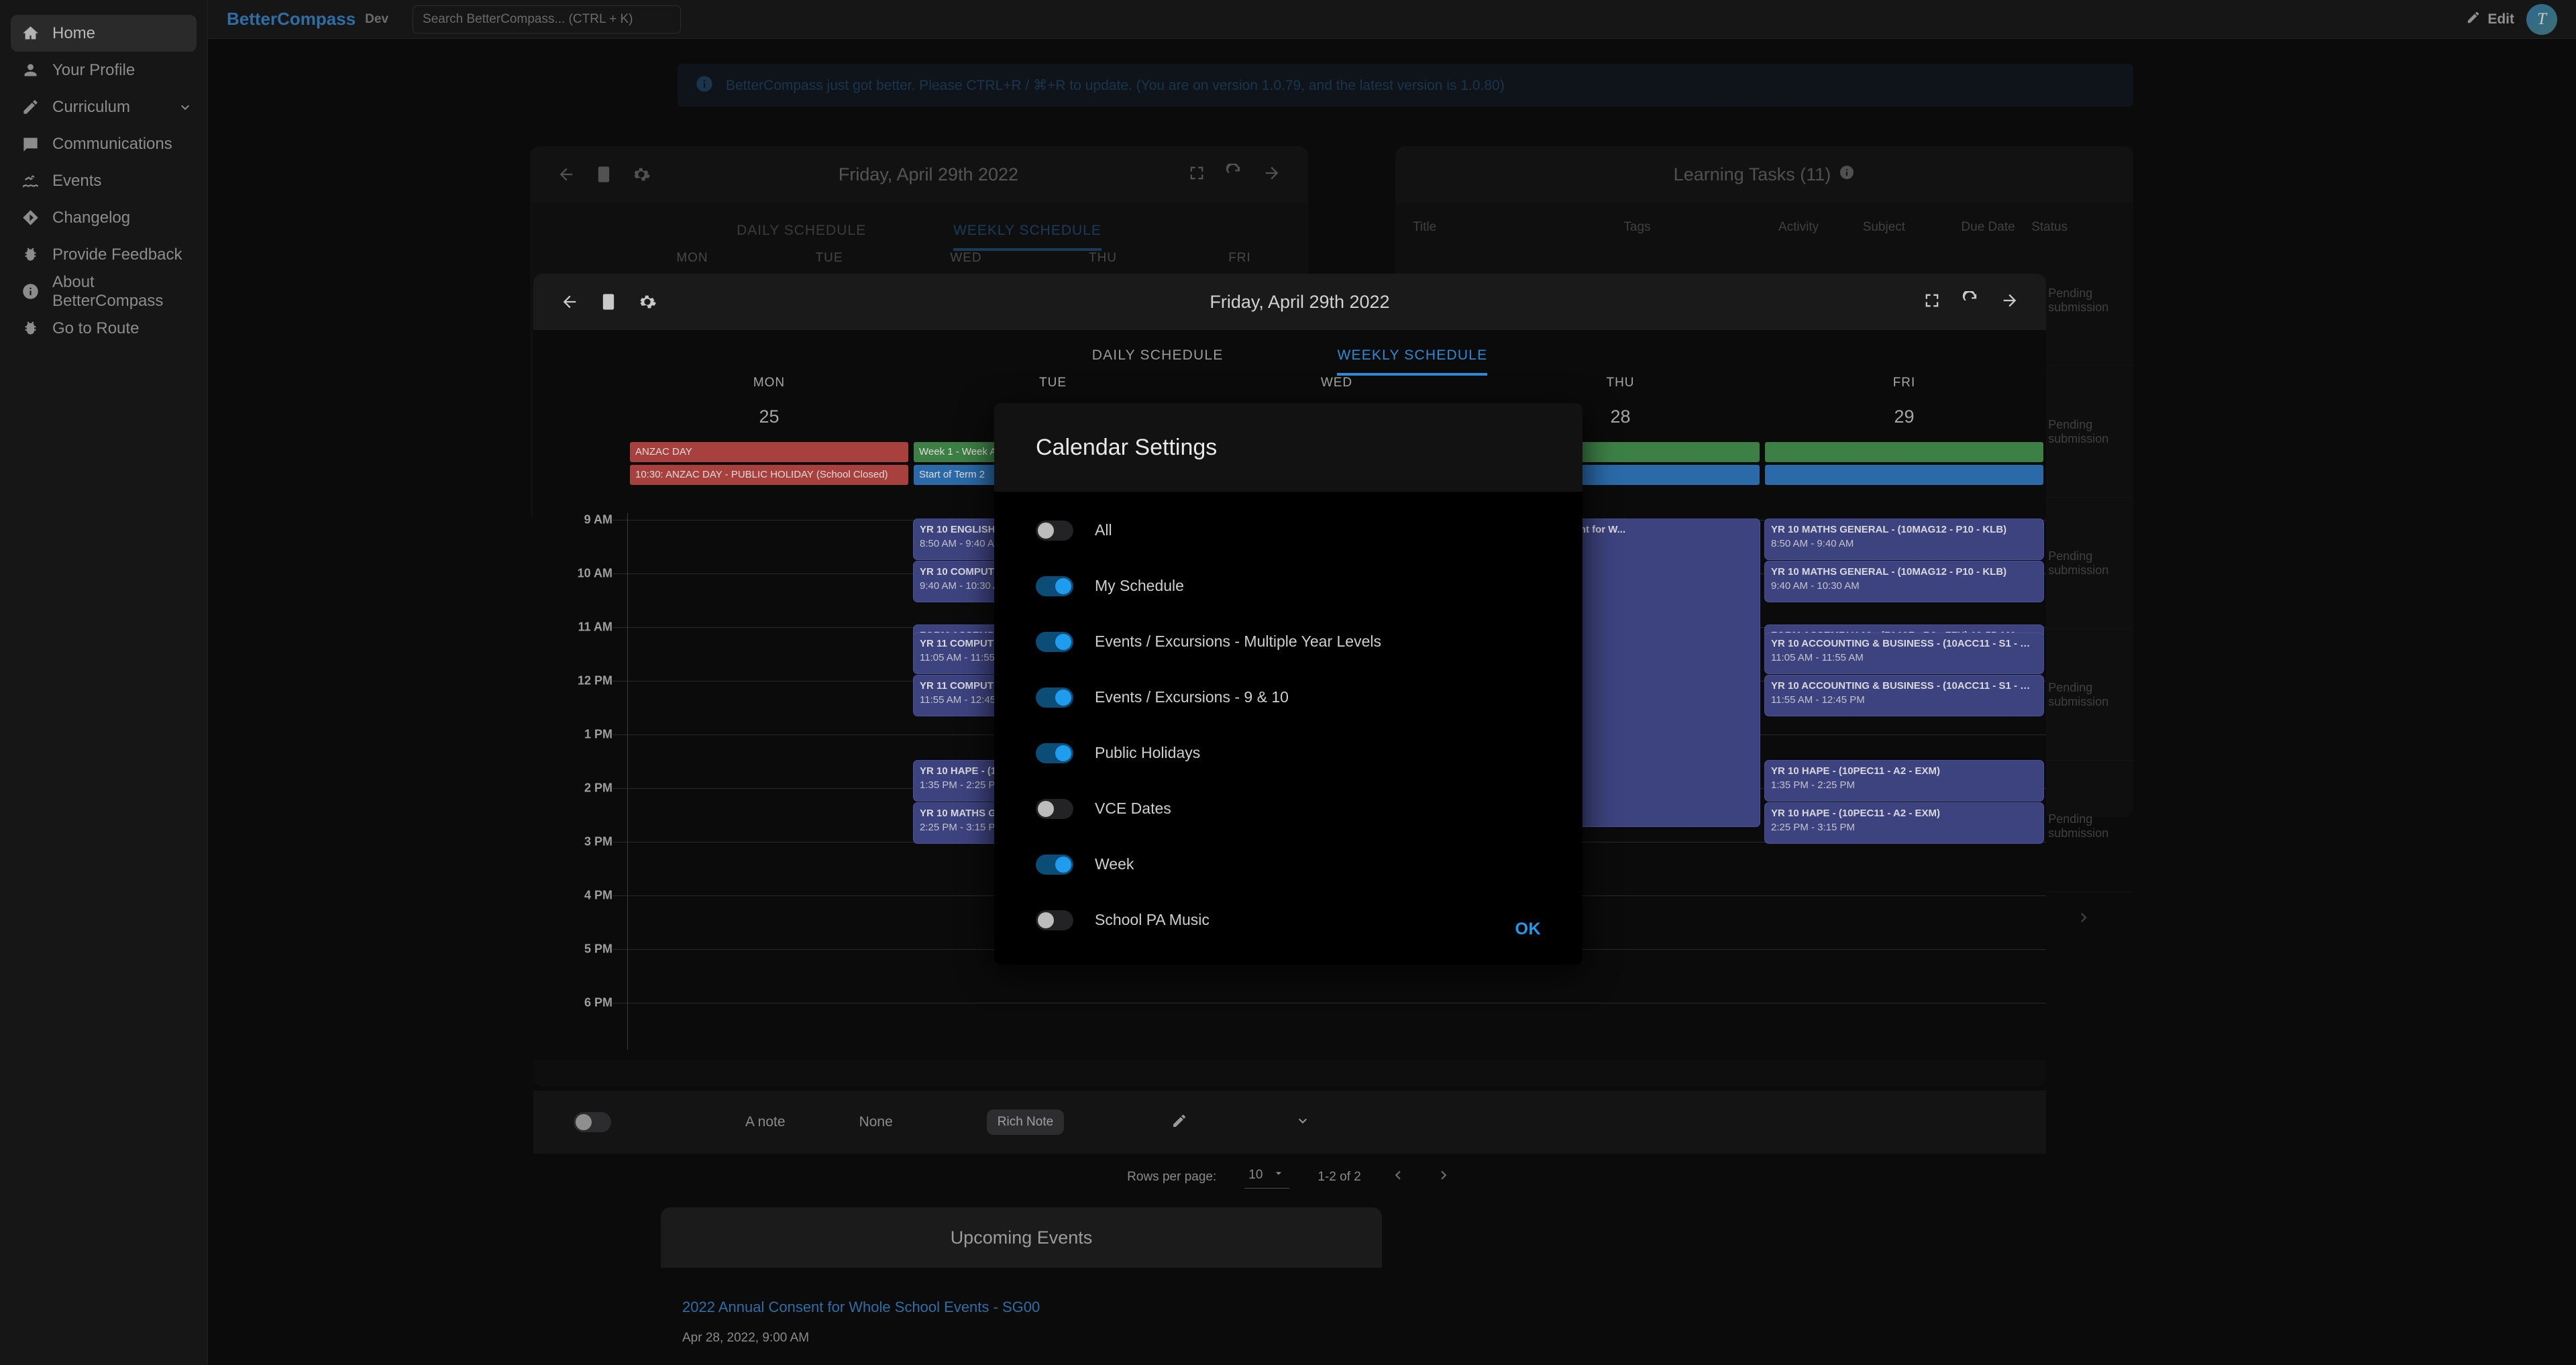  I want to click on toggle-all, so click(1054, 530).